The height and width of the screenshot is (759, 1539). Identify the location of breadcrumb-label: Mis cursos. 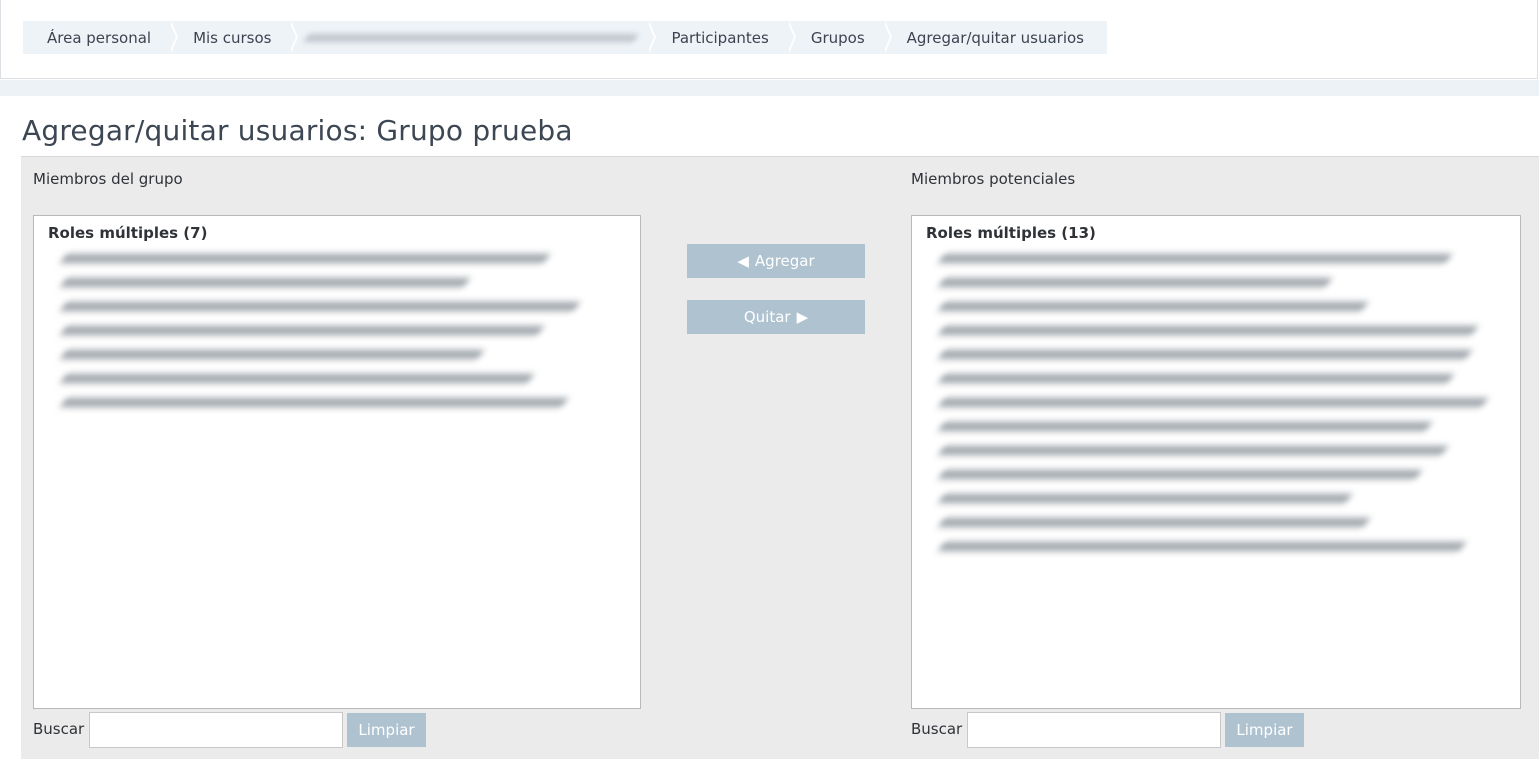
(232, 37).